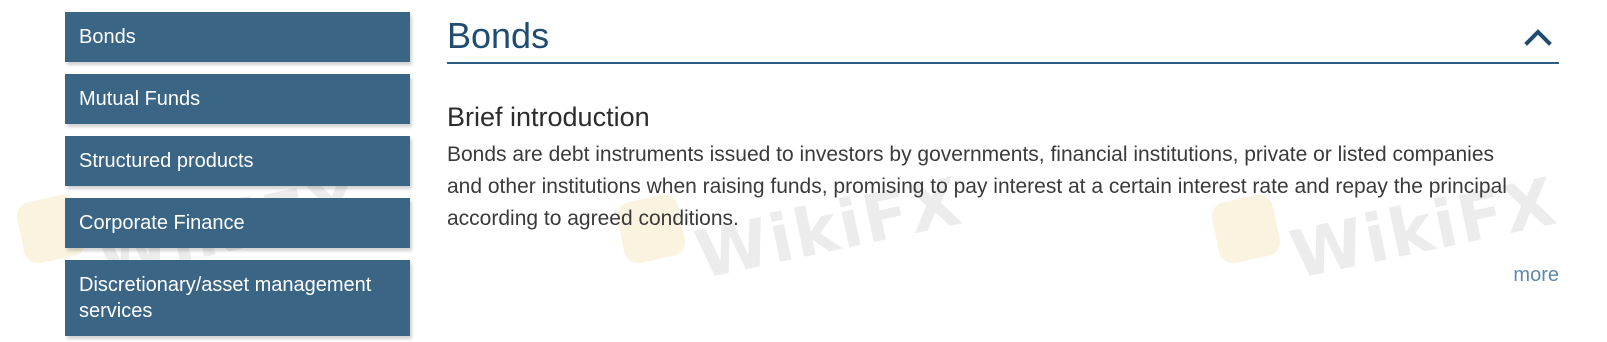 This screenshot has height=342, width=1607. What do you see at coordinates (162, 223) in the screenshot?
I see `sidebar-item-label: Corporate Finance` at bounding box center [162, 223].